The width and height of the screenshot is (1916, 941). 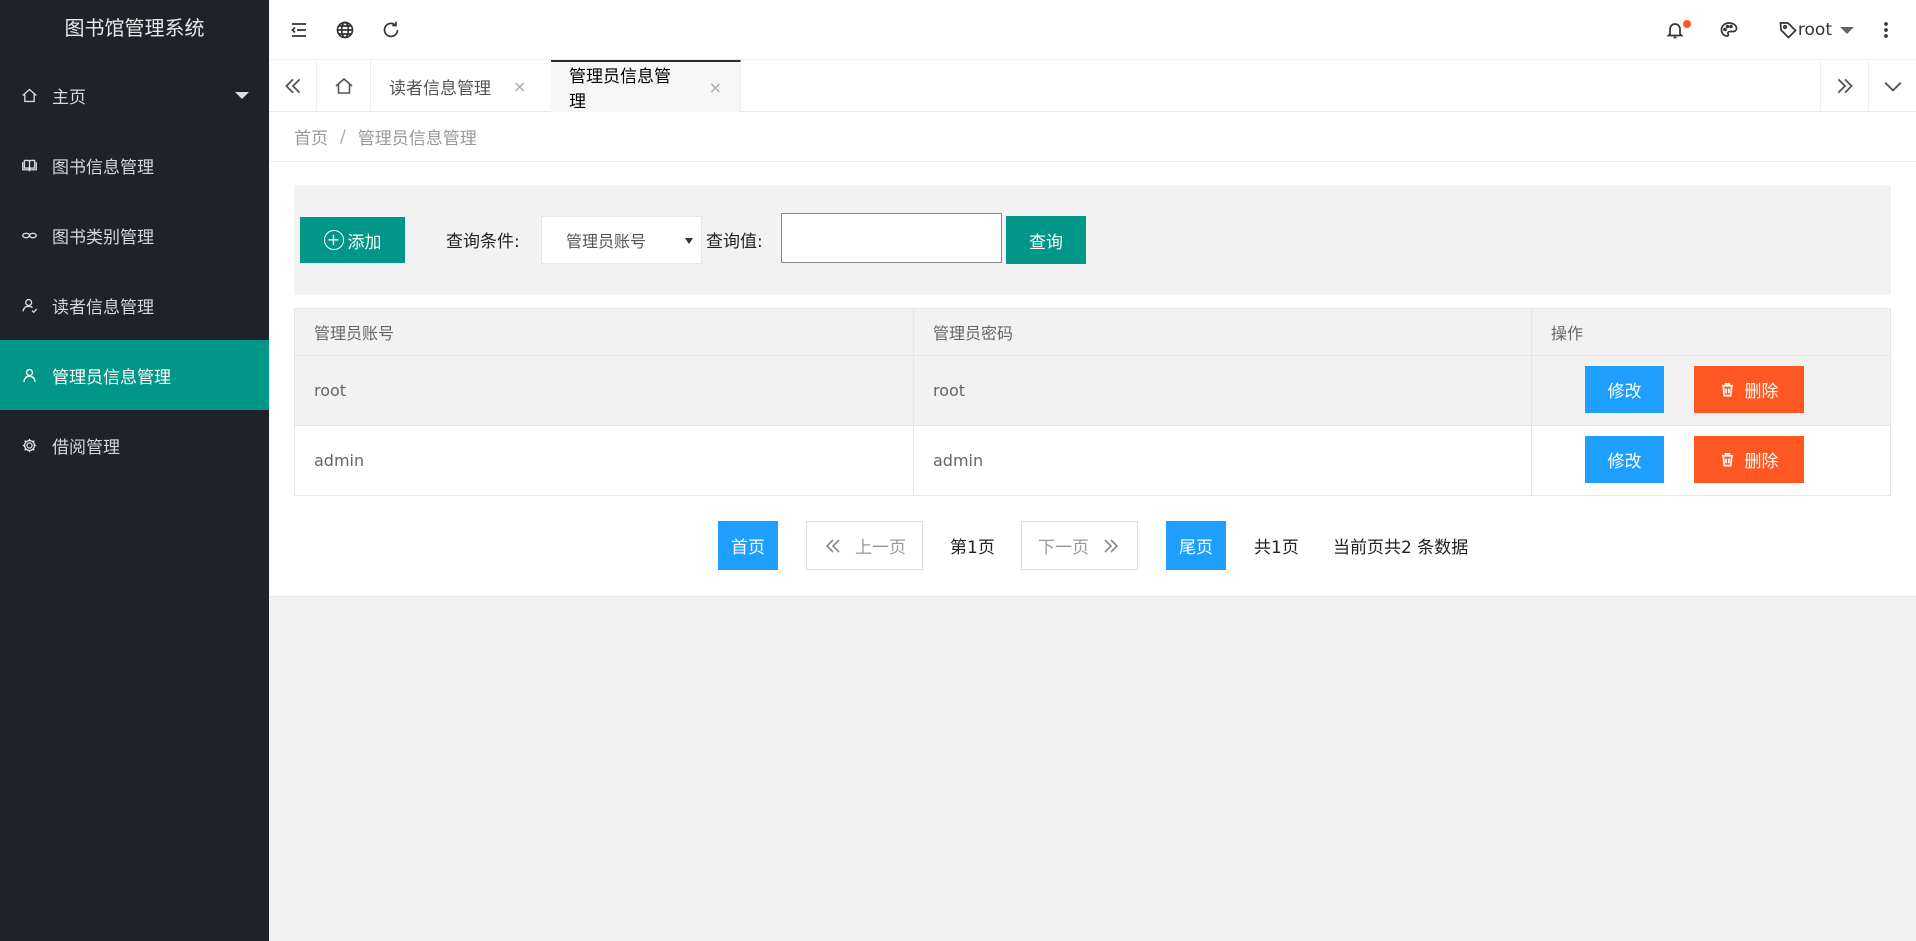 What do you see at coordinates (1196, 545) in the screenshot?
I see `last-page-button: 尾页` at bounding box center [1196, 545].